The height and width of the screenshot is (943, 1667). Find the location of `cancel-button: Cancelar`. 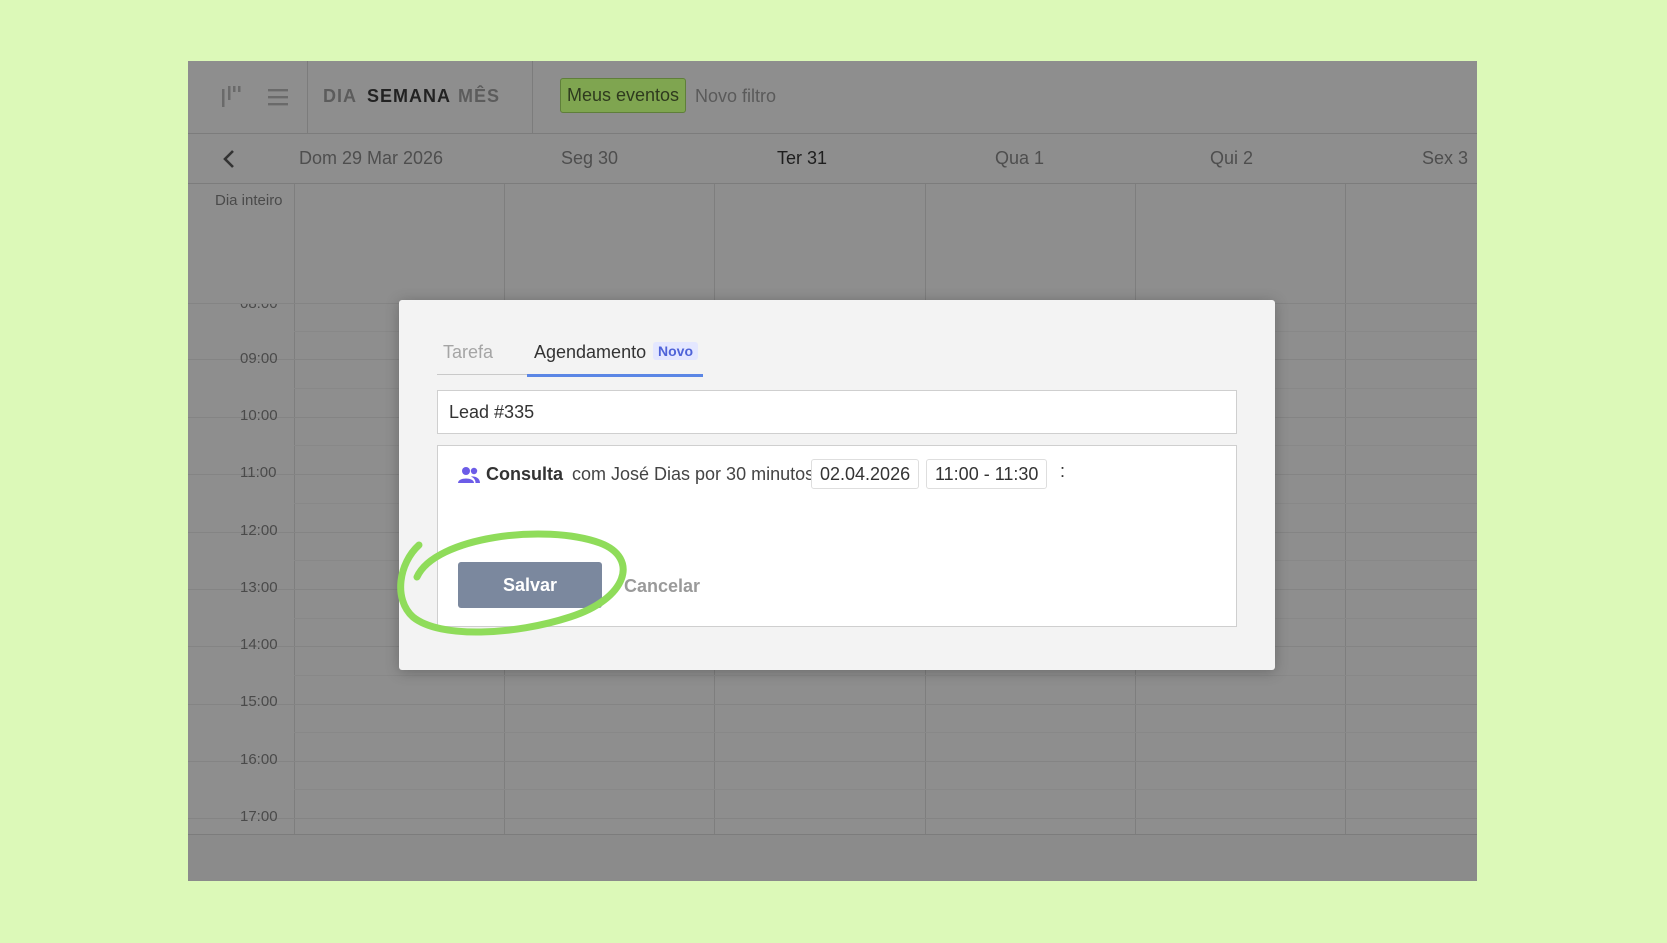

cancel-button: Cancelar is located at coordinates (662, 586).